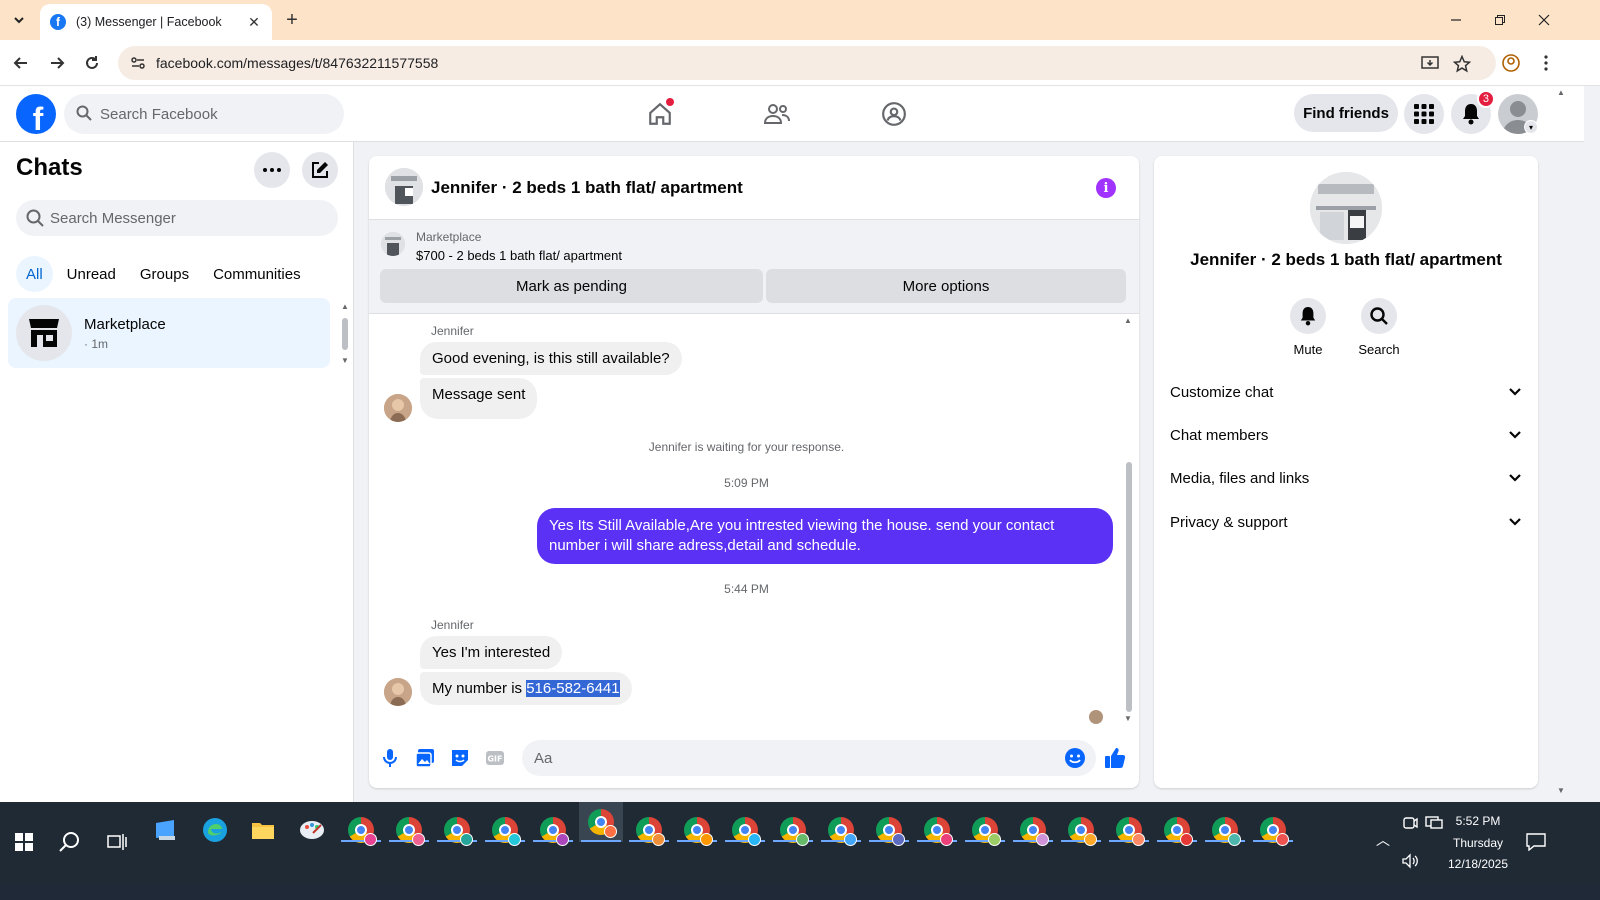 Image resolution: width=1600 pixels, height=900 pixels. Describe the element at coordinates (1456, 20) in the screenshot. I see `minimize-button` at that location.